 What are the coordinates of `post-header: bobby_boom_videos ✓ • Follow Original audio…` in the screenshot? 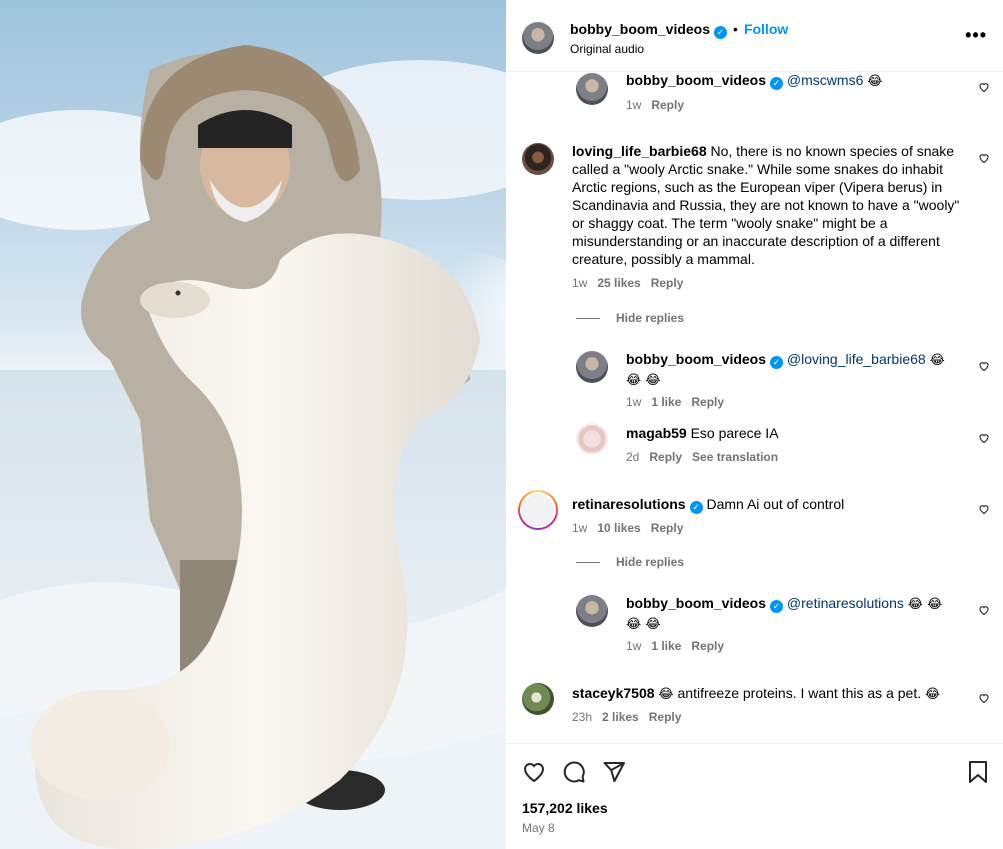 It's located at (754, 36).